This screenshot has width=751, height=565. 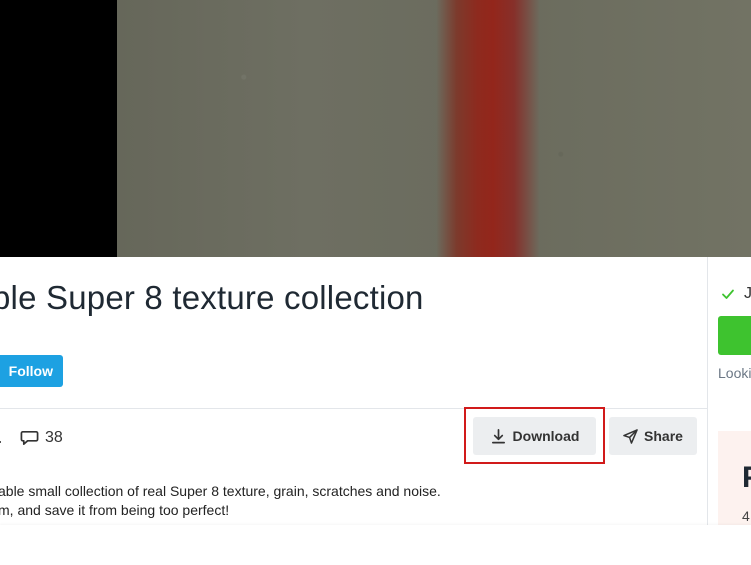 I want to click on description-line-2: m, and save it from being too perfect!, so click(x=115, y=510).